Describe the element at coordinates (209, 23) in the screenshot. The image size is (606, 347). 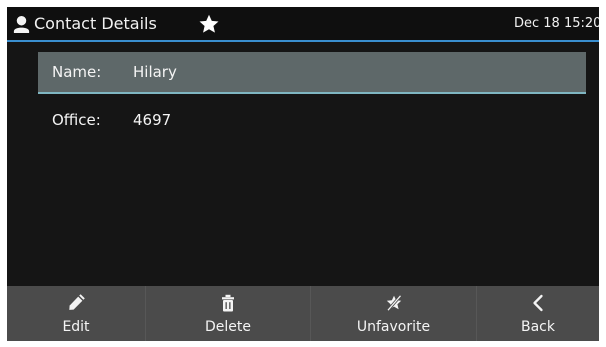
I see `star-icon` at that location.